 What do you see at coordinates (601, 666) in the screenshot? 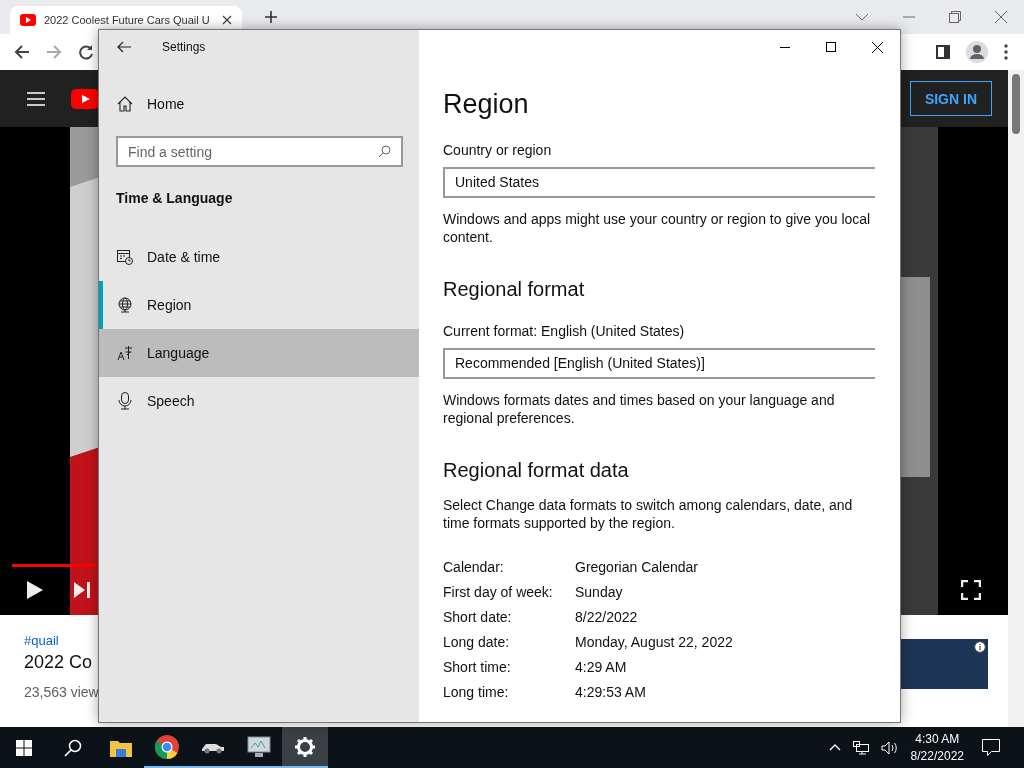
I see `row-value: 4:29 AM` at bounding box center [601, 666].